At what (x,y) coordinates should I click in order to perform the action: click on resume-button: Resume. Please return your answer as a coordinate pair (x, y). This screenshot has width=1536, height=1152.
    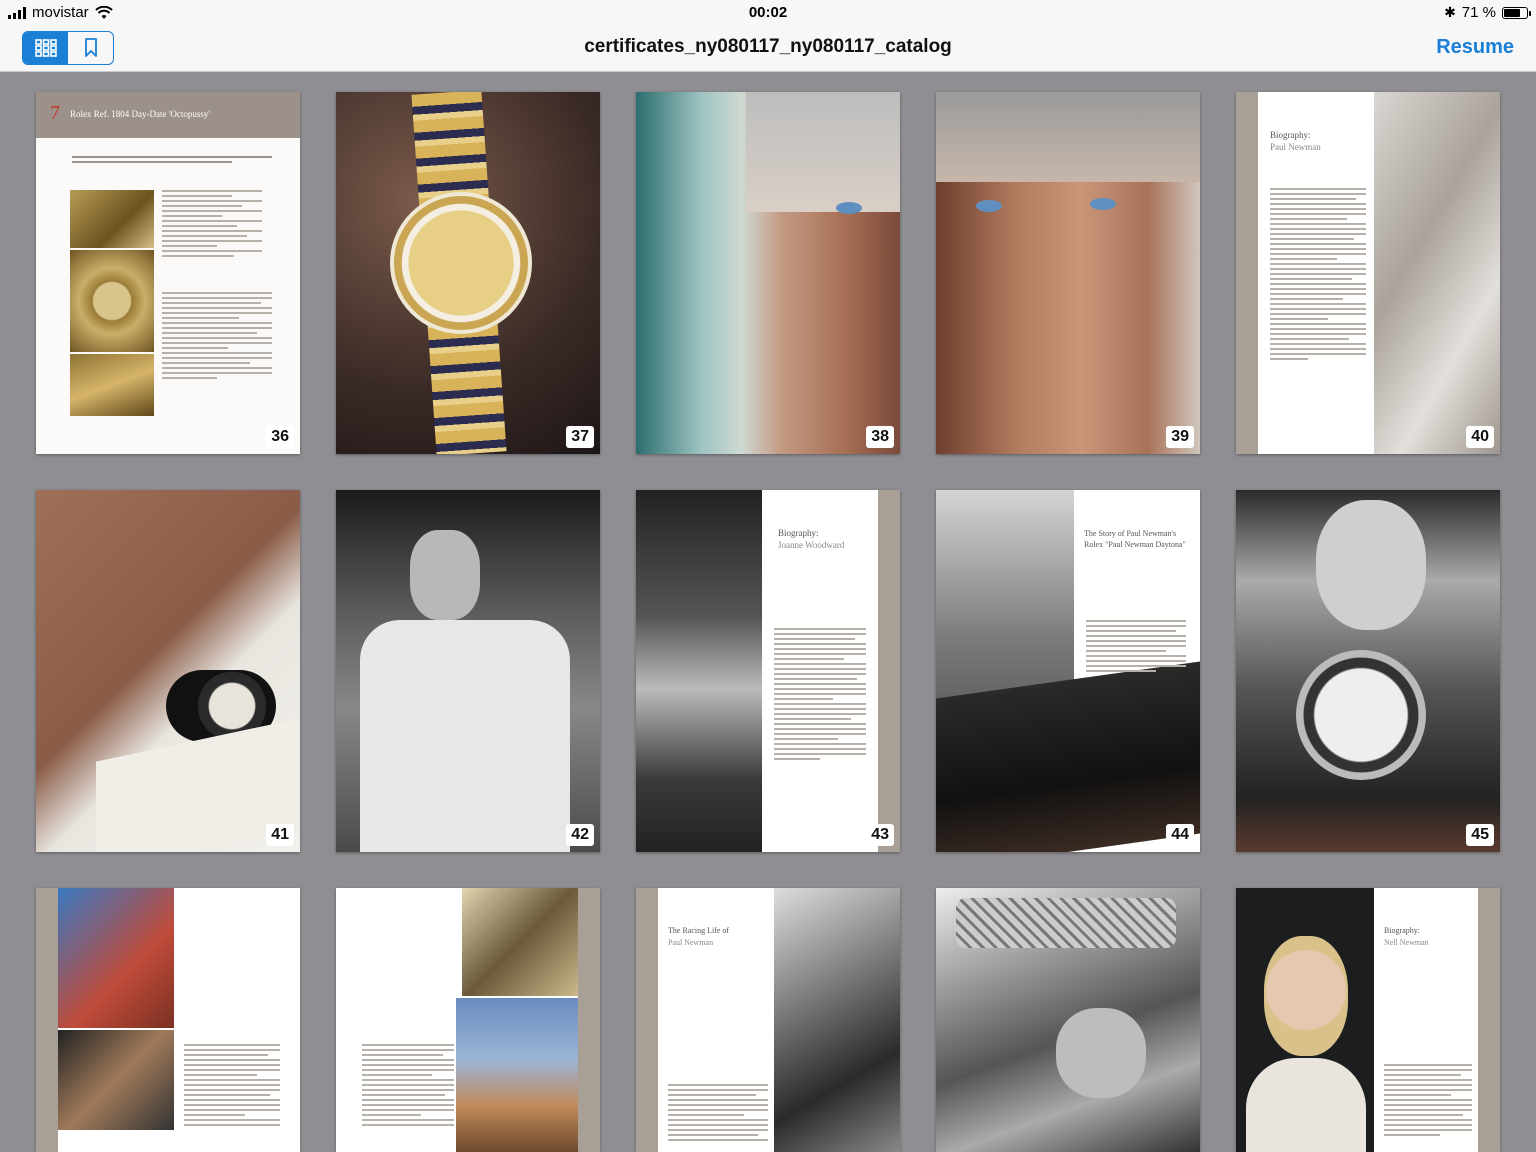
    Looking at the image, I should click on (1475, 47).